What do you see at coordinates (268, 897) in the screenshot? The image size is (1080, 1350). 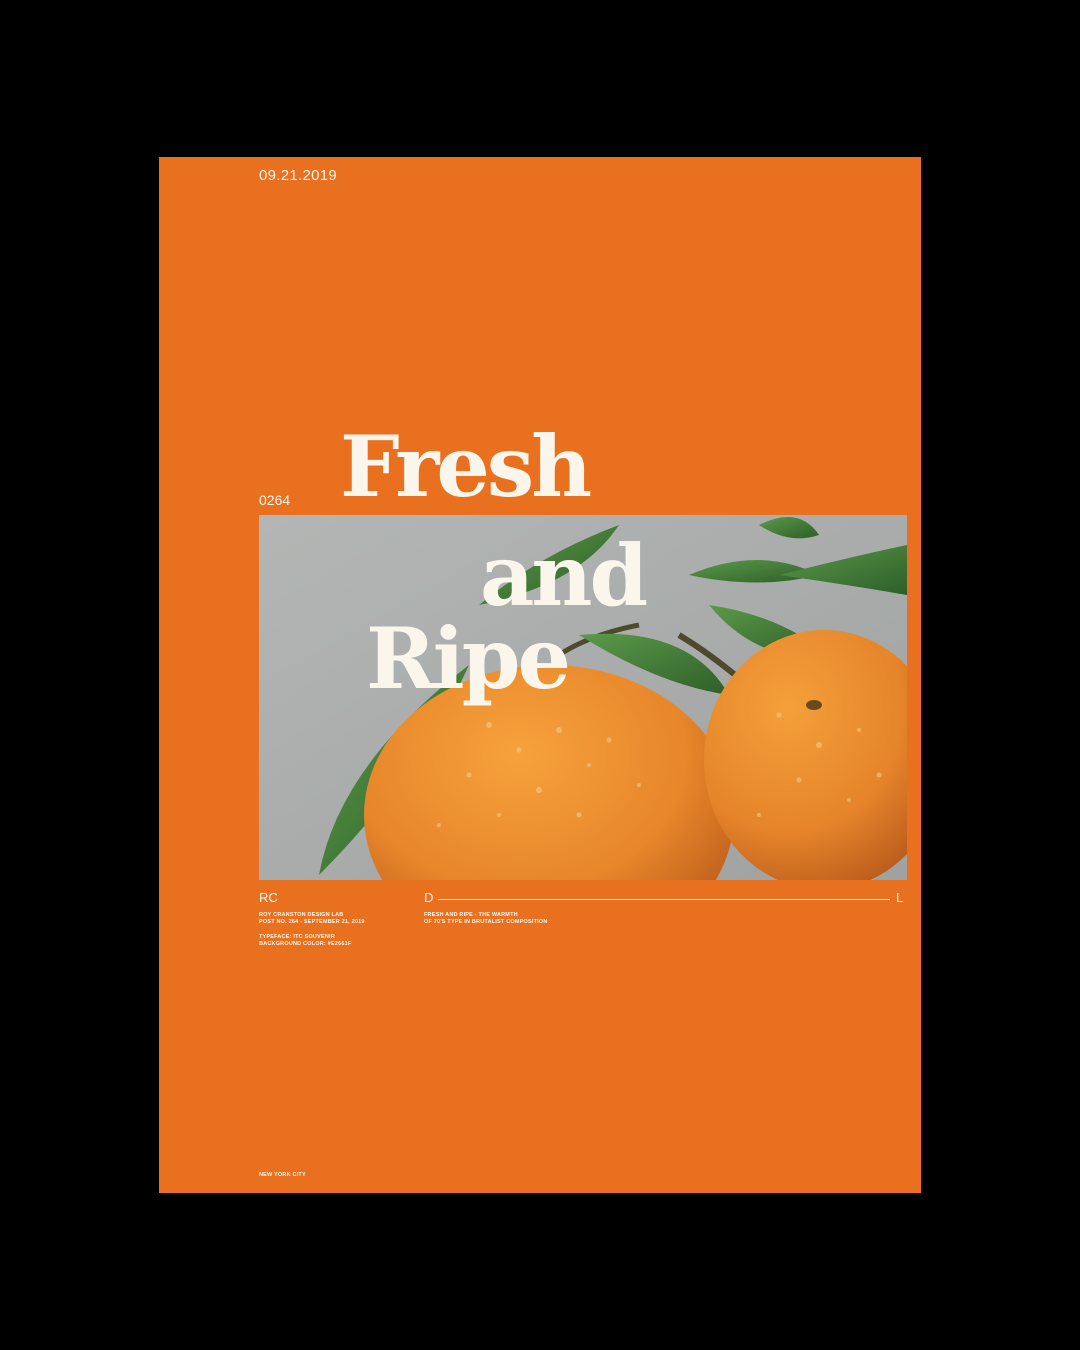 I see `initials-rc: RC` at bounding box center [268, 897].